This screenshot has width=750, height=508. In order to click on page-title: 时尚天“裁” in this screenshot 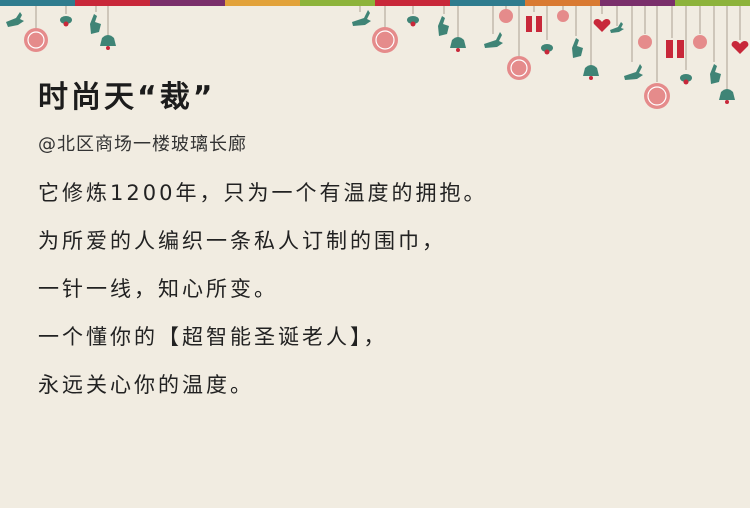, I will do `click(127, 97)`.